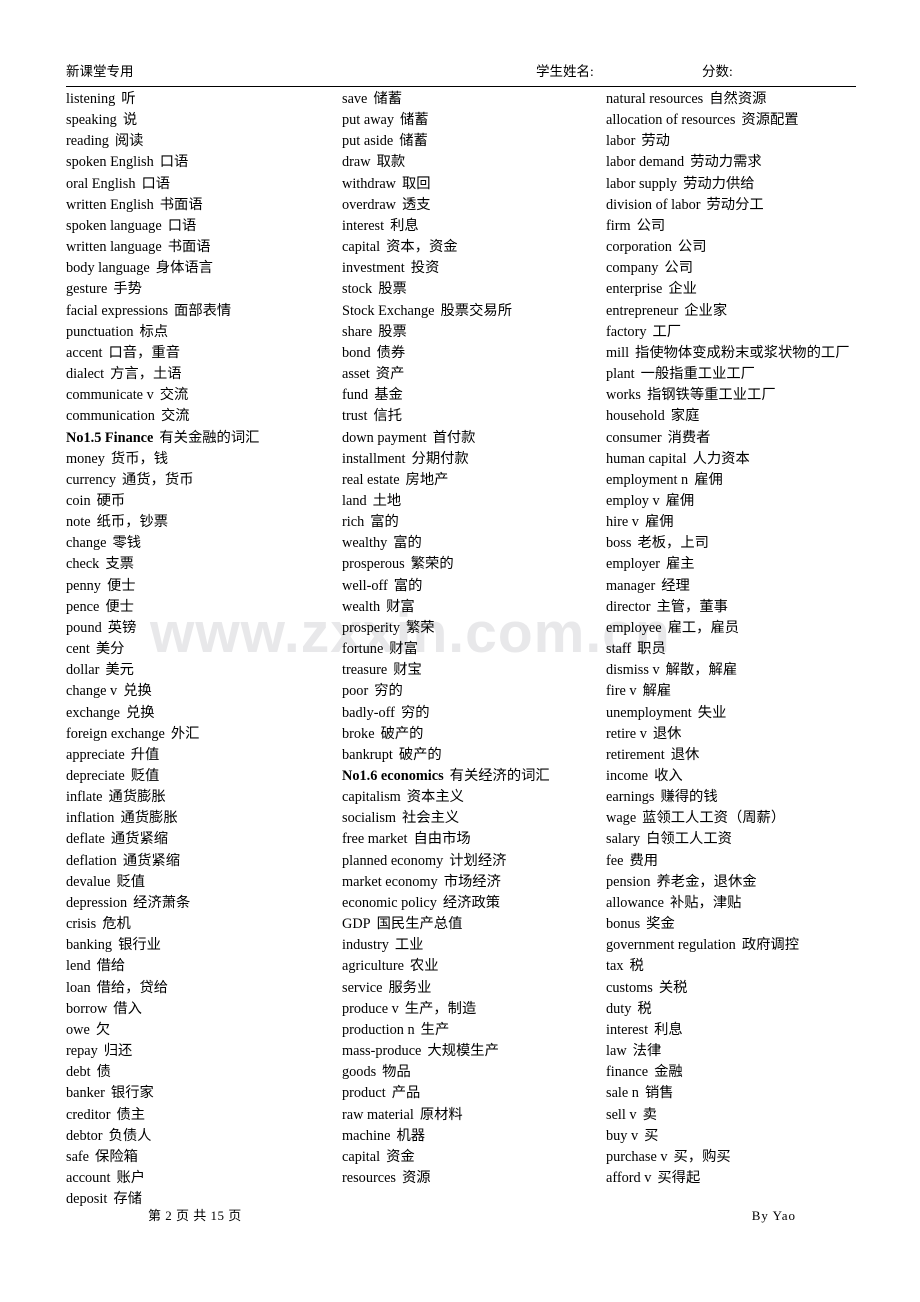  I want to click on vocabulary-term-cn: 经济萧条, so click(162, 902).